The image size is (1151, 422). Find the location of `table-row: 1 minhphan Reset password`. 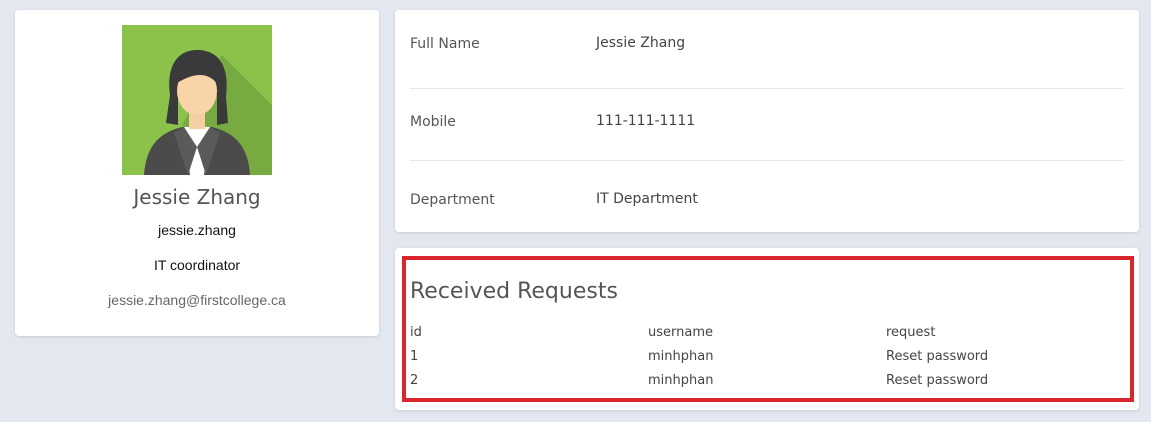

table-row: 1 minhphan Reset password is located at coordinates (767, 356).